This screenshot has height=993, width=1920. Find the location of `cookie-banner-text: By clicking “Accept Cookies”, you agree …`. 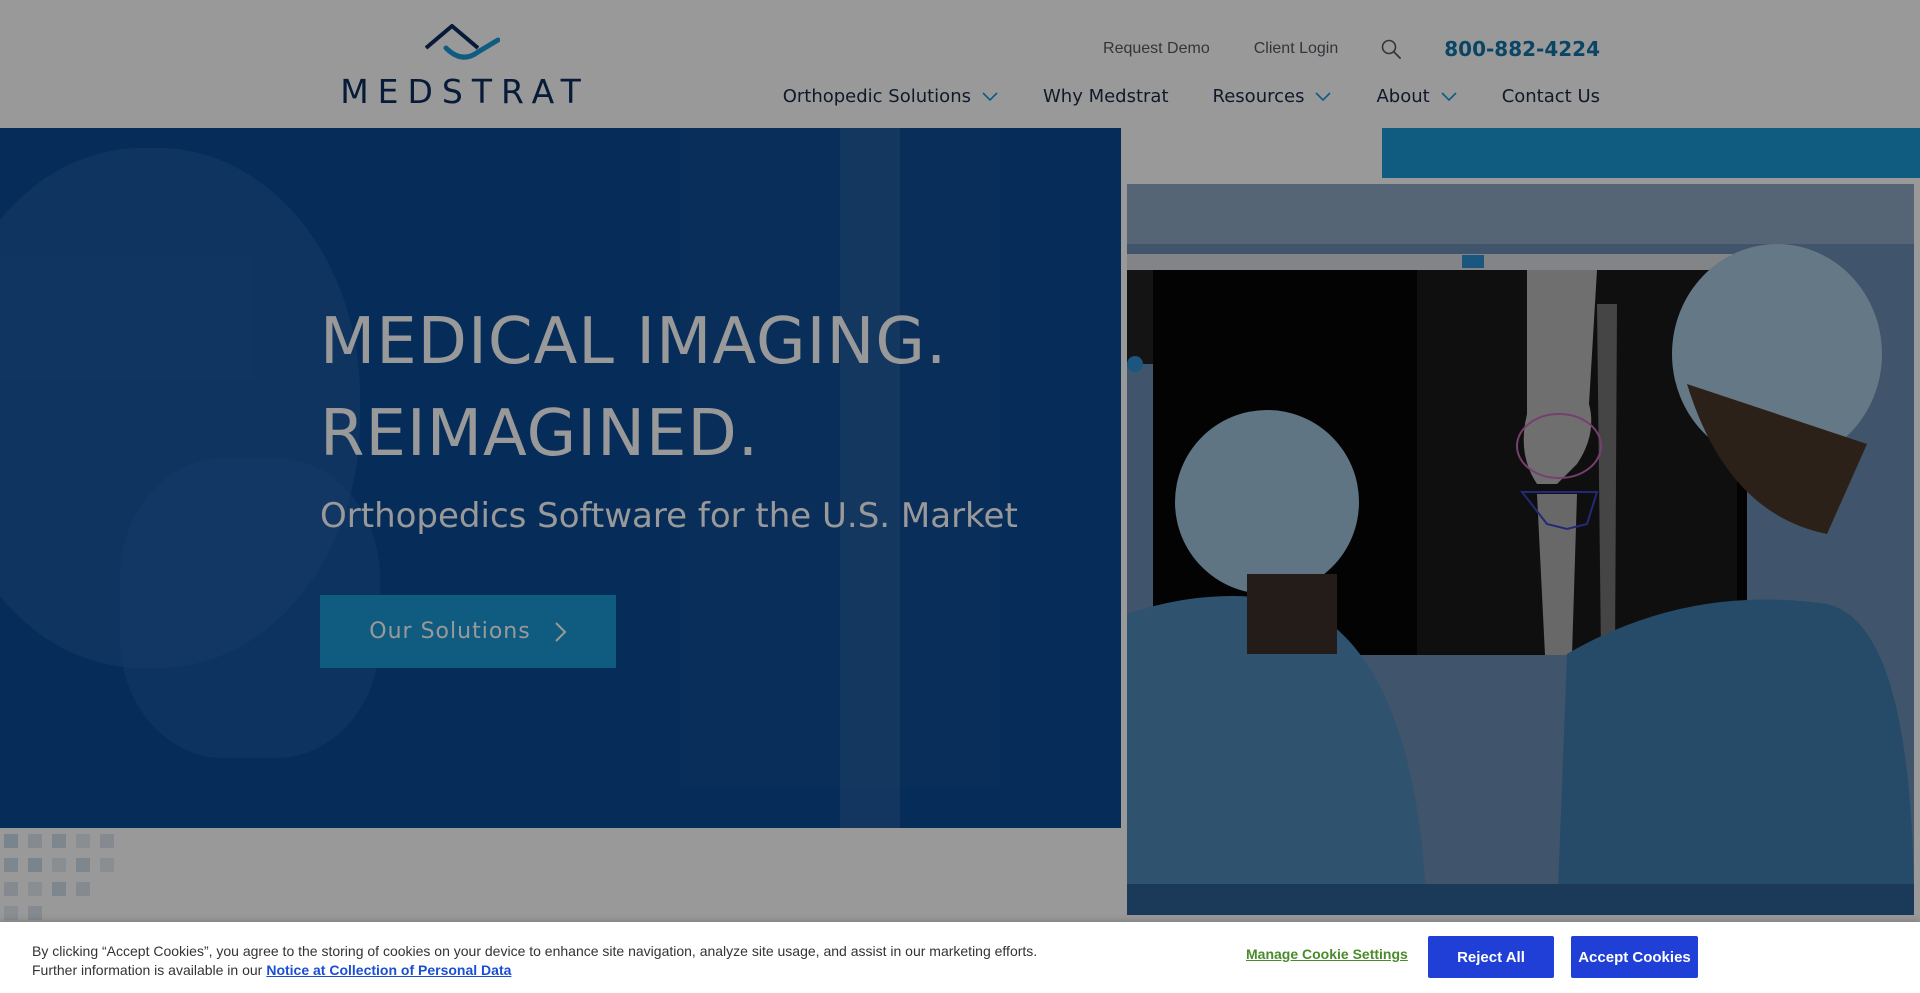

cookie-banner-text: By clicking “Accept Cookies”, you agree … is located at coordinates (537, 961).